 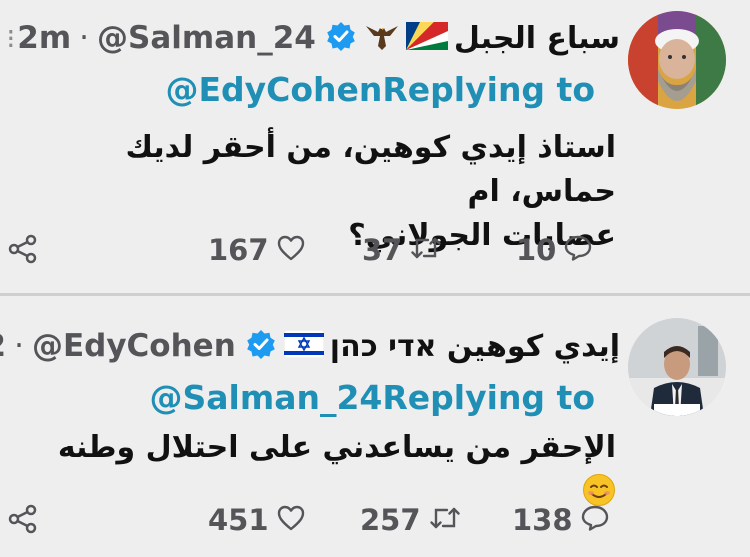 I want to click on display-name: سباع الجبل, so click(x=537, y=38).